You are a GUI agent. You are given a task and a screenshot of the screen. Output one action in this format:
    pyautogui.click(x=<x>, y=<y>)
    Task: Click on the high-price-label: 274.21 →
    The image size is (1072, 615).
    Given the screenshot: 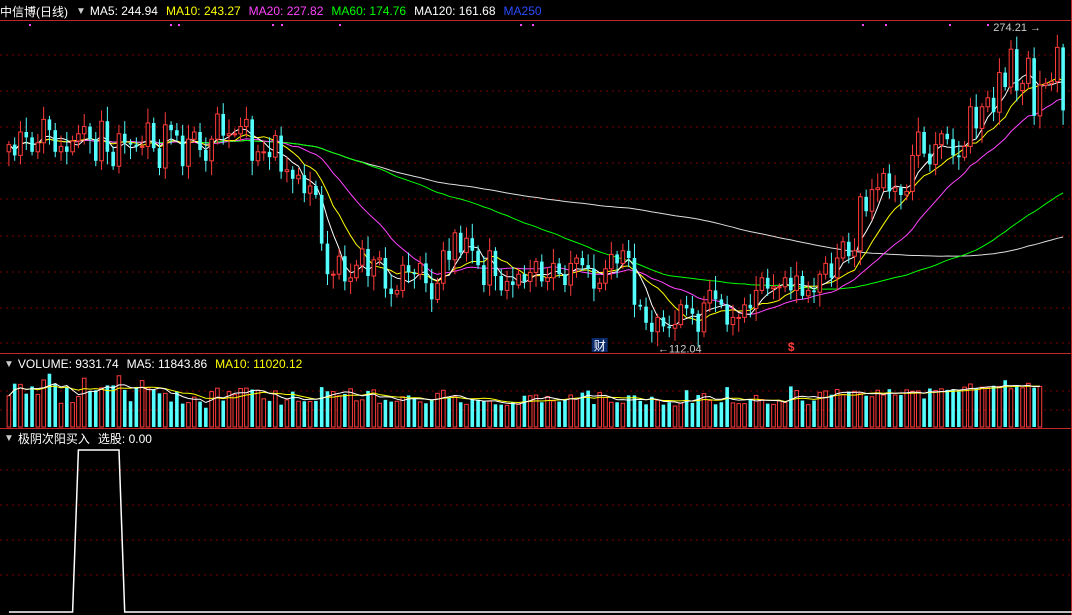 What is the action you would take?
    pyautogui.click(x=1017, y=28)
    